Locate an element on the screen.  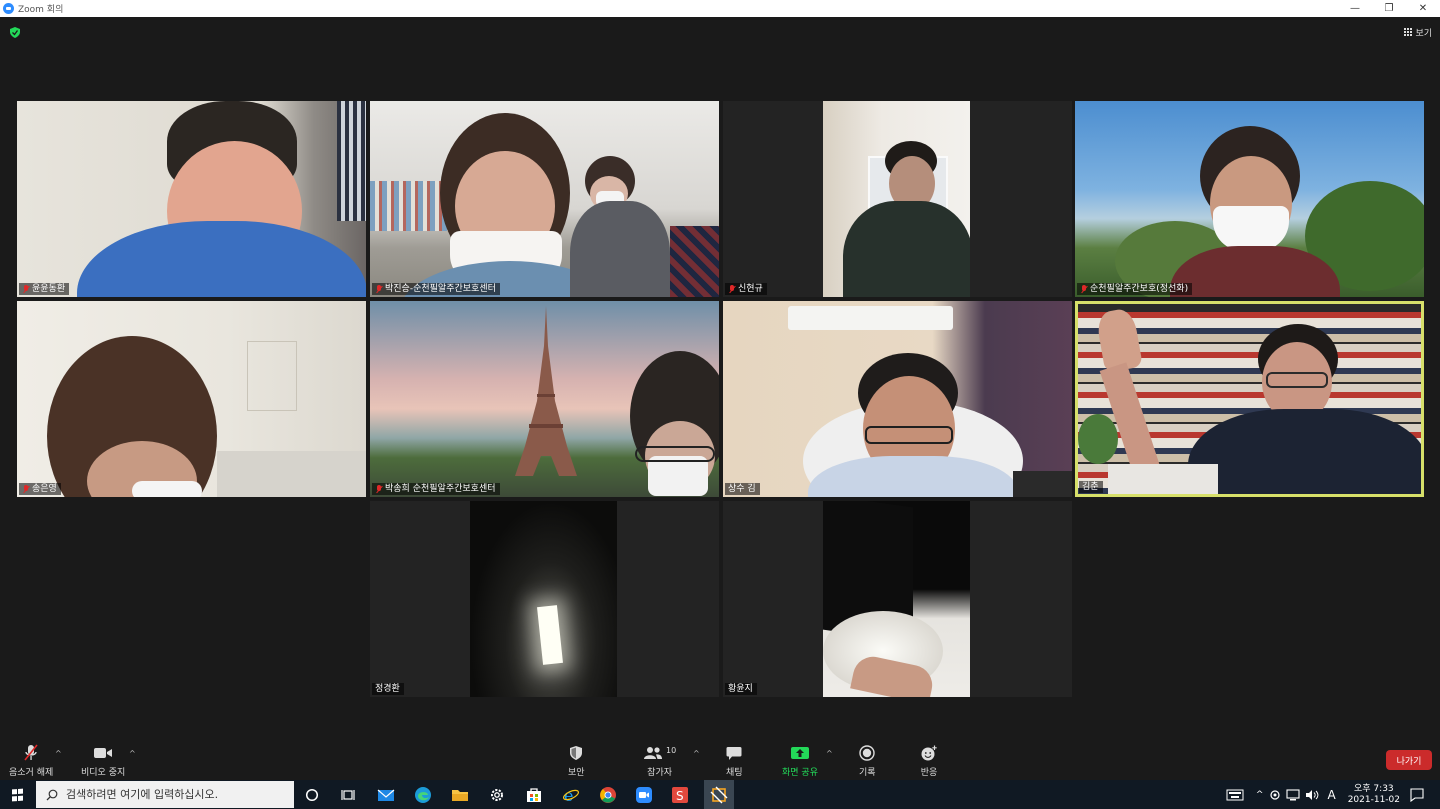
clock-date: 2021-11-02 is located at coordinates (1373, 799).